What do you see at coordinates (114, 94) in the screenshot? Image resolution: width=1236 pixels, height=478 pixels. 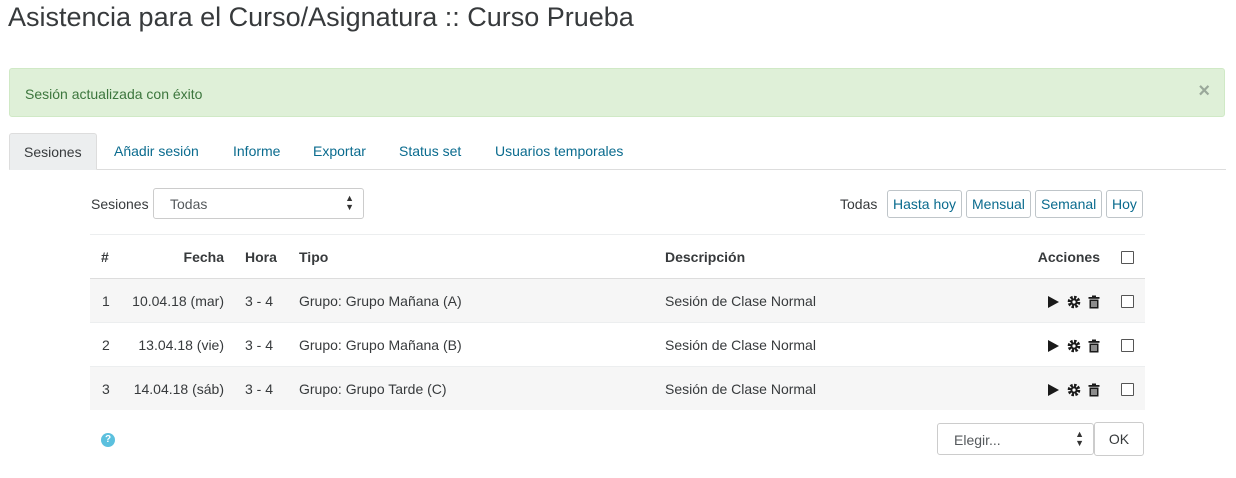 I see `alert-message: Sesión actualizada con éxito` at bounding box center [114, 94].